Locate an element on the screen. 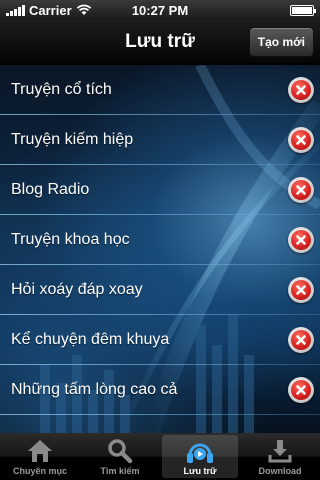 Image resolution: width=320 pixels, height=480 pixels. status-left: Carrier is located at coordinates (49, 10).